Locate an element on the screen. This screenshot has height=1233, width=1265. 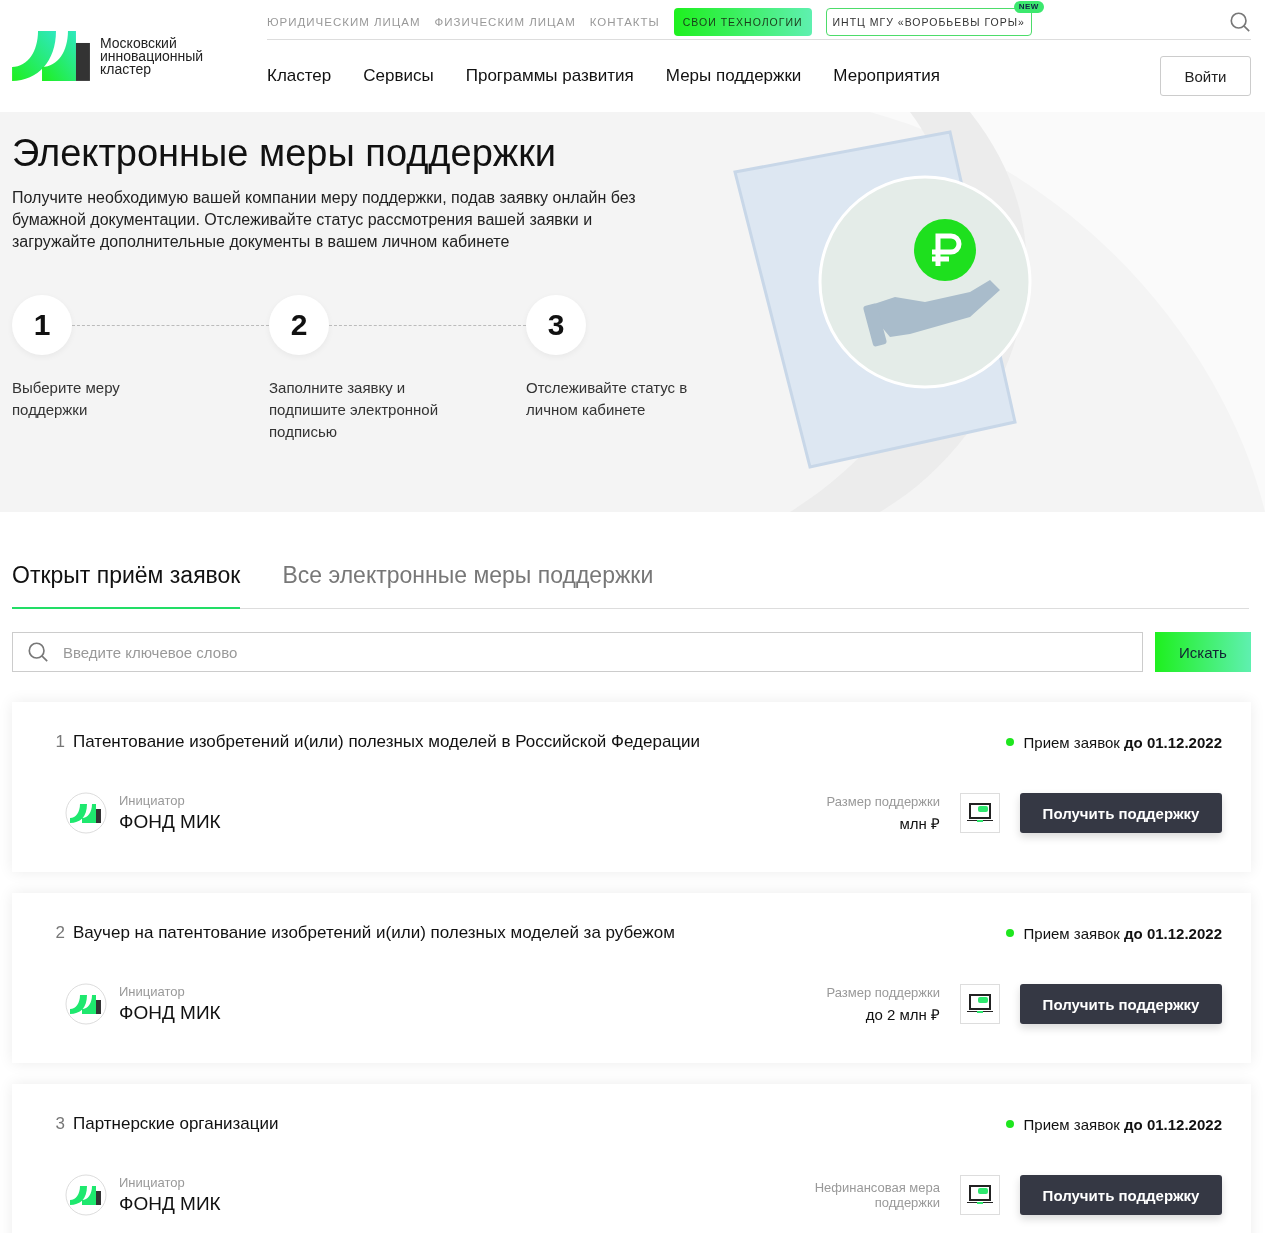
logo-text: Московский инновационный кластер is located at coordinates (152, 56).